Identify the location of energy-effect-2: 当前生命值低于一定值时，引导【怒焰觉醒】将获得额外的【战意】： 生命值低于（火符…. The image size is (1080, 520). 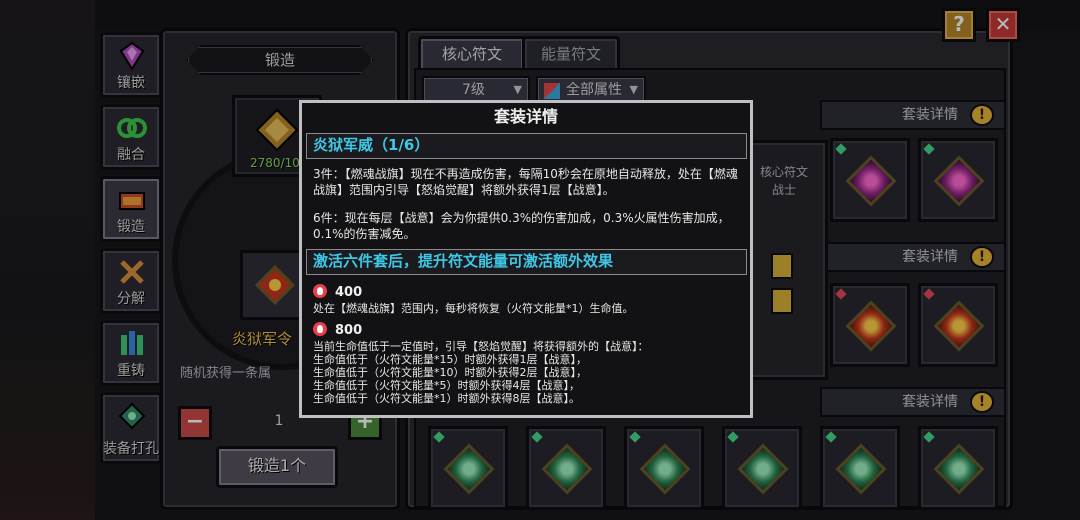
(481, 372).